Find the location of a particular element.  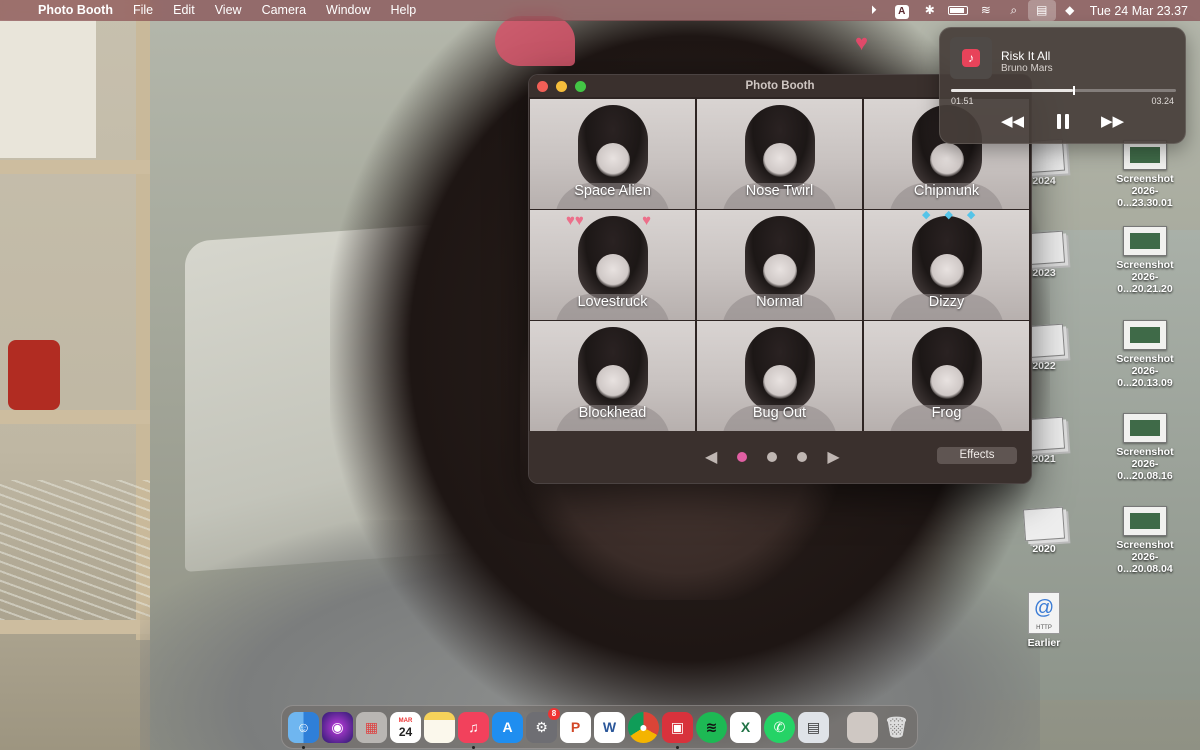

wifi-icon: ≋ is located at coordinates (986, 10).